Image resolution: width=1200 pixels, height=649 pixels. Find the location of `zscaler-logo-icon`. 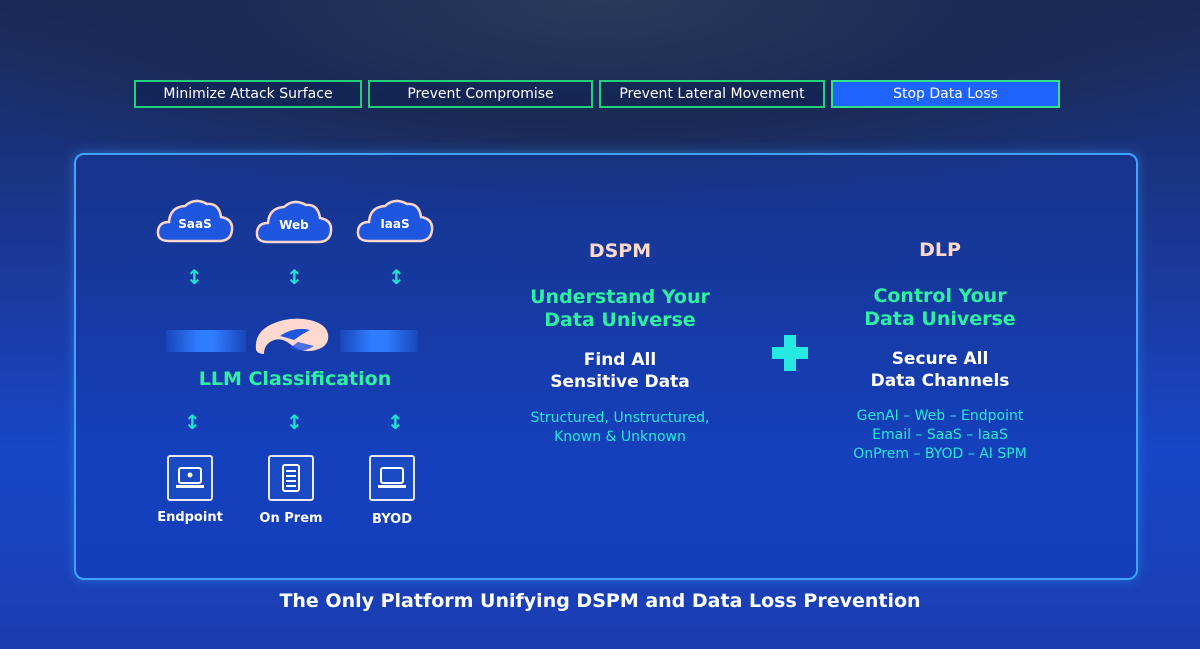

zscaler-logo-icon is located at coordinates (292, 336).